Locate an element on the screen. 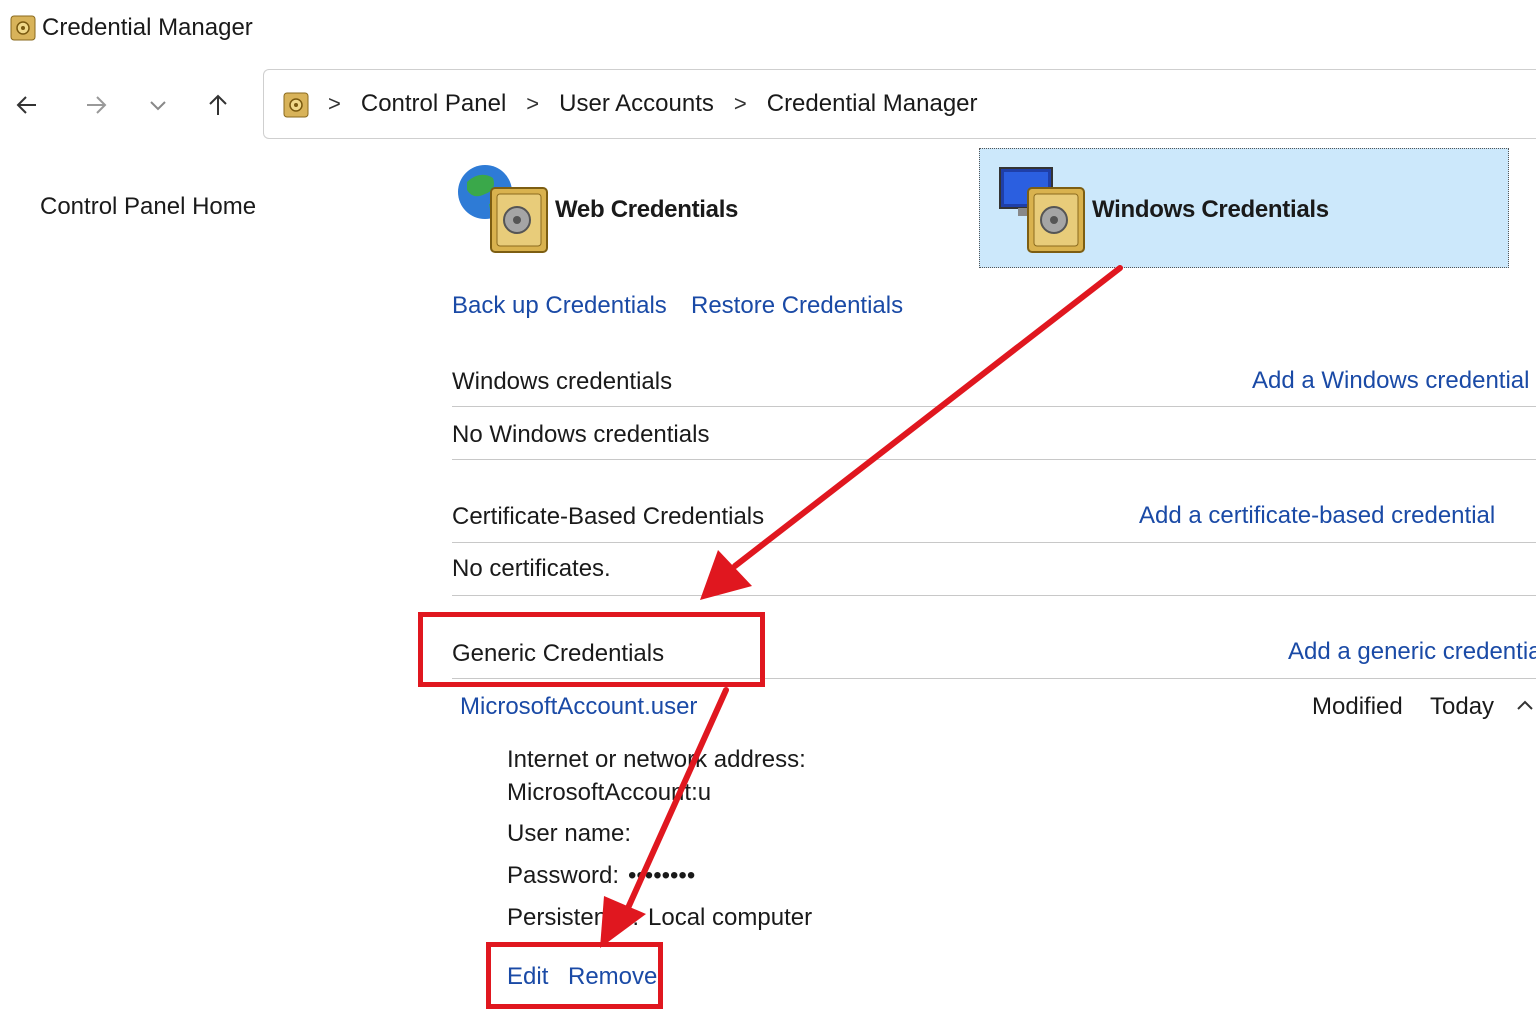  windows-credentials-label: Windows Credentials is located at coordinates (1210, 209).